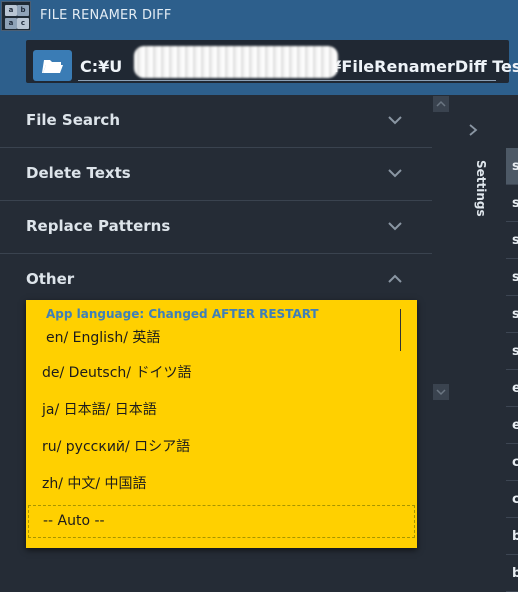 This screenshot has height=592, width=518. I want to click on section-replace-patterns: Replace Patterns, so click(216, 227).